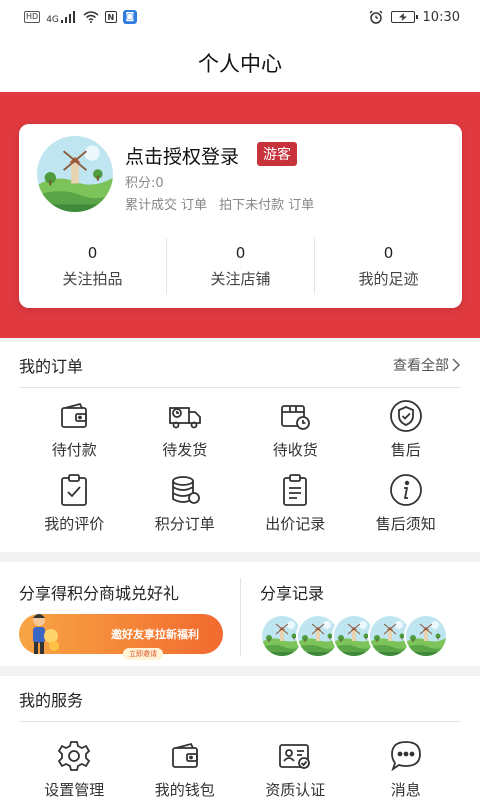 This screenshot has width=480, height=800. I want to click on network-type: 4G, so click(52, 20).